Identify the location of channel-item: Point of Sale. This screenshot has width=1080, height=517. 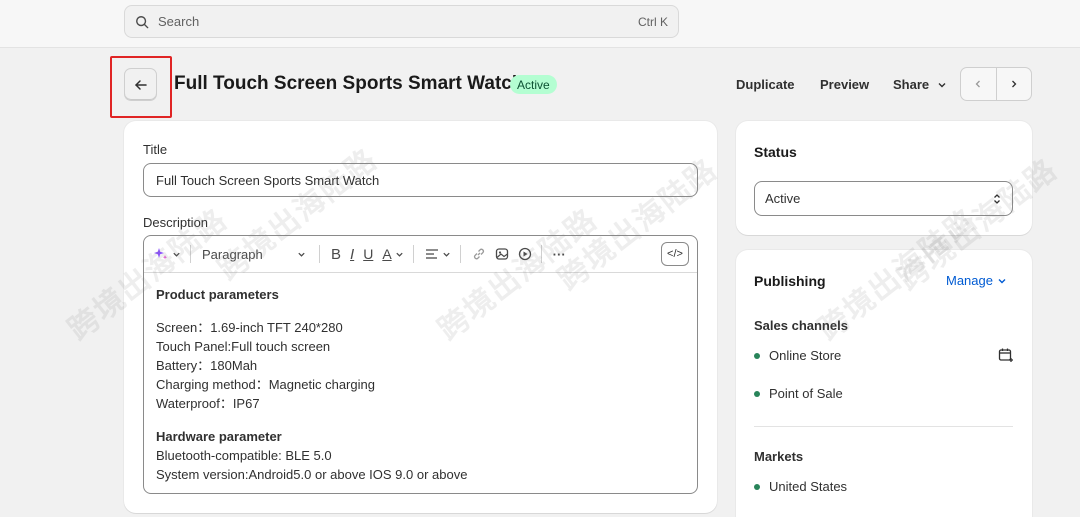
(798, 393).